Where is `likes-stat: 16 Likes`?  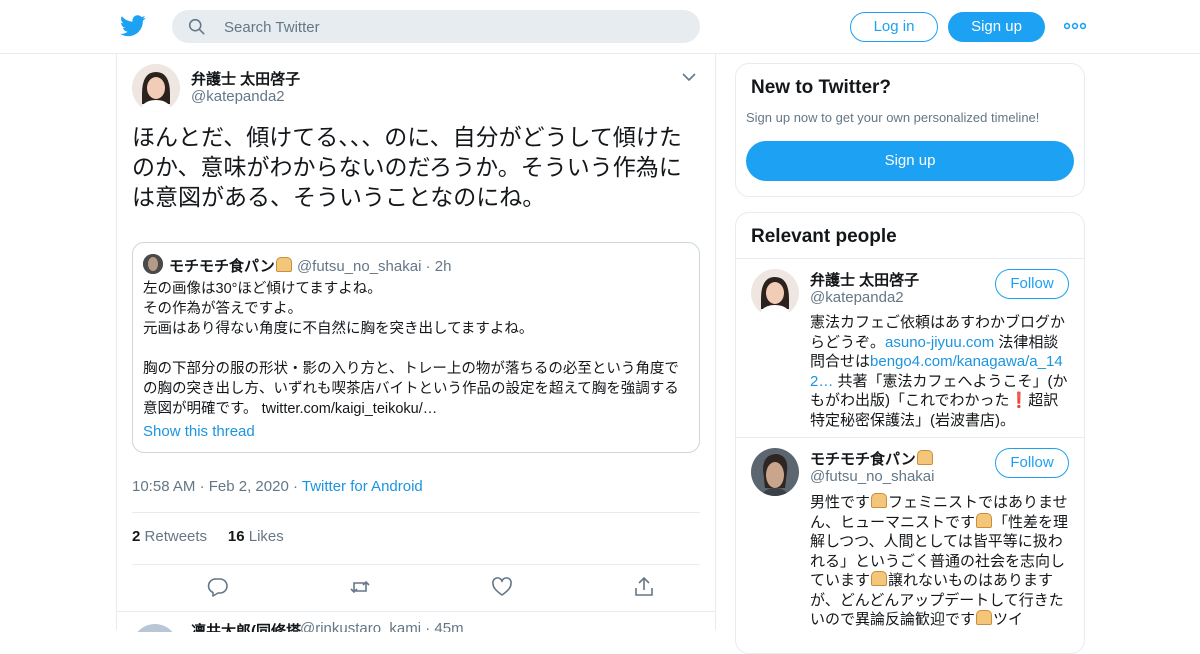
likes-stat: 16 Likes is located at coordinates (256, 536).